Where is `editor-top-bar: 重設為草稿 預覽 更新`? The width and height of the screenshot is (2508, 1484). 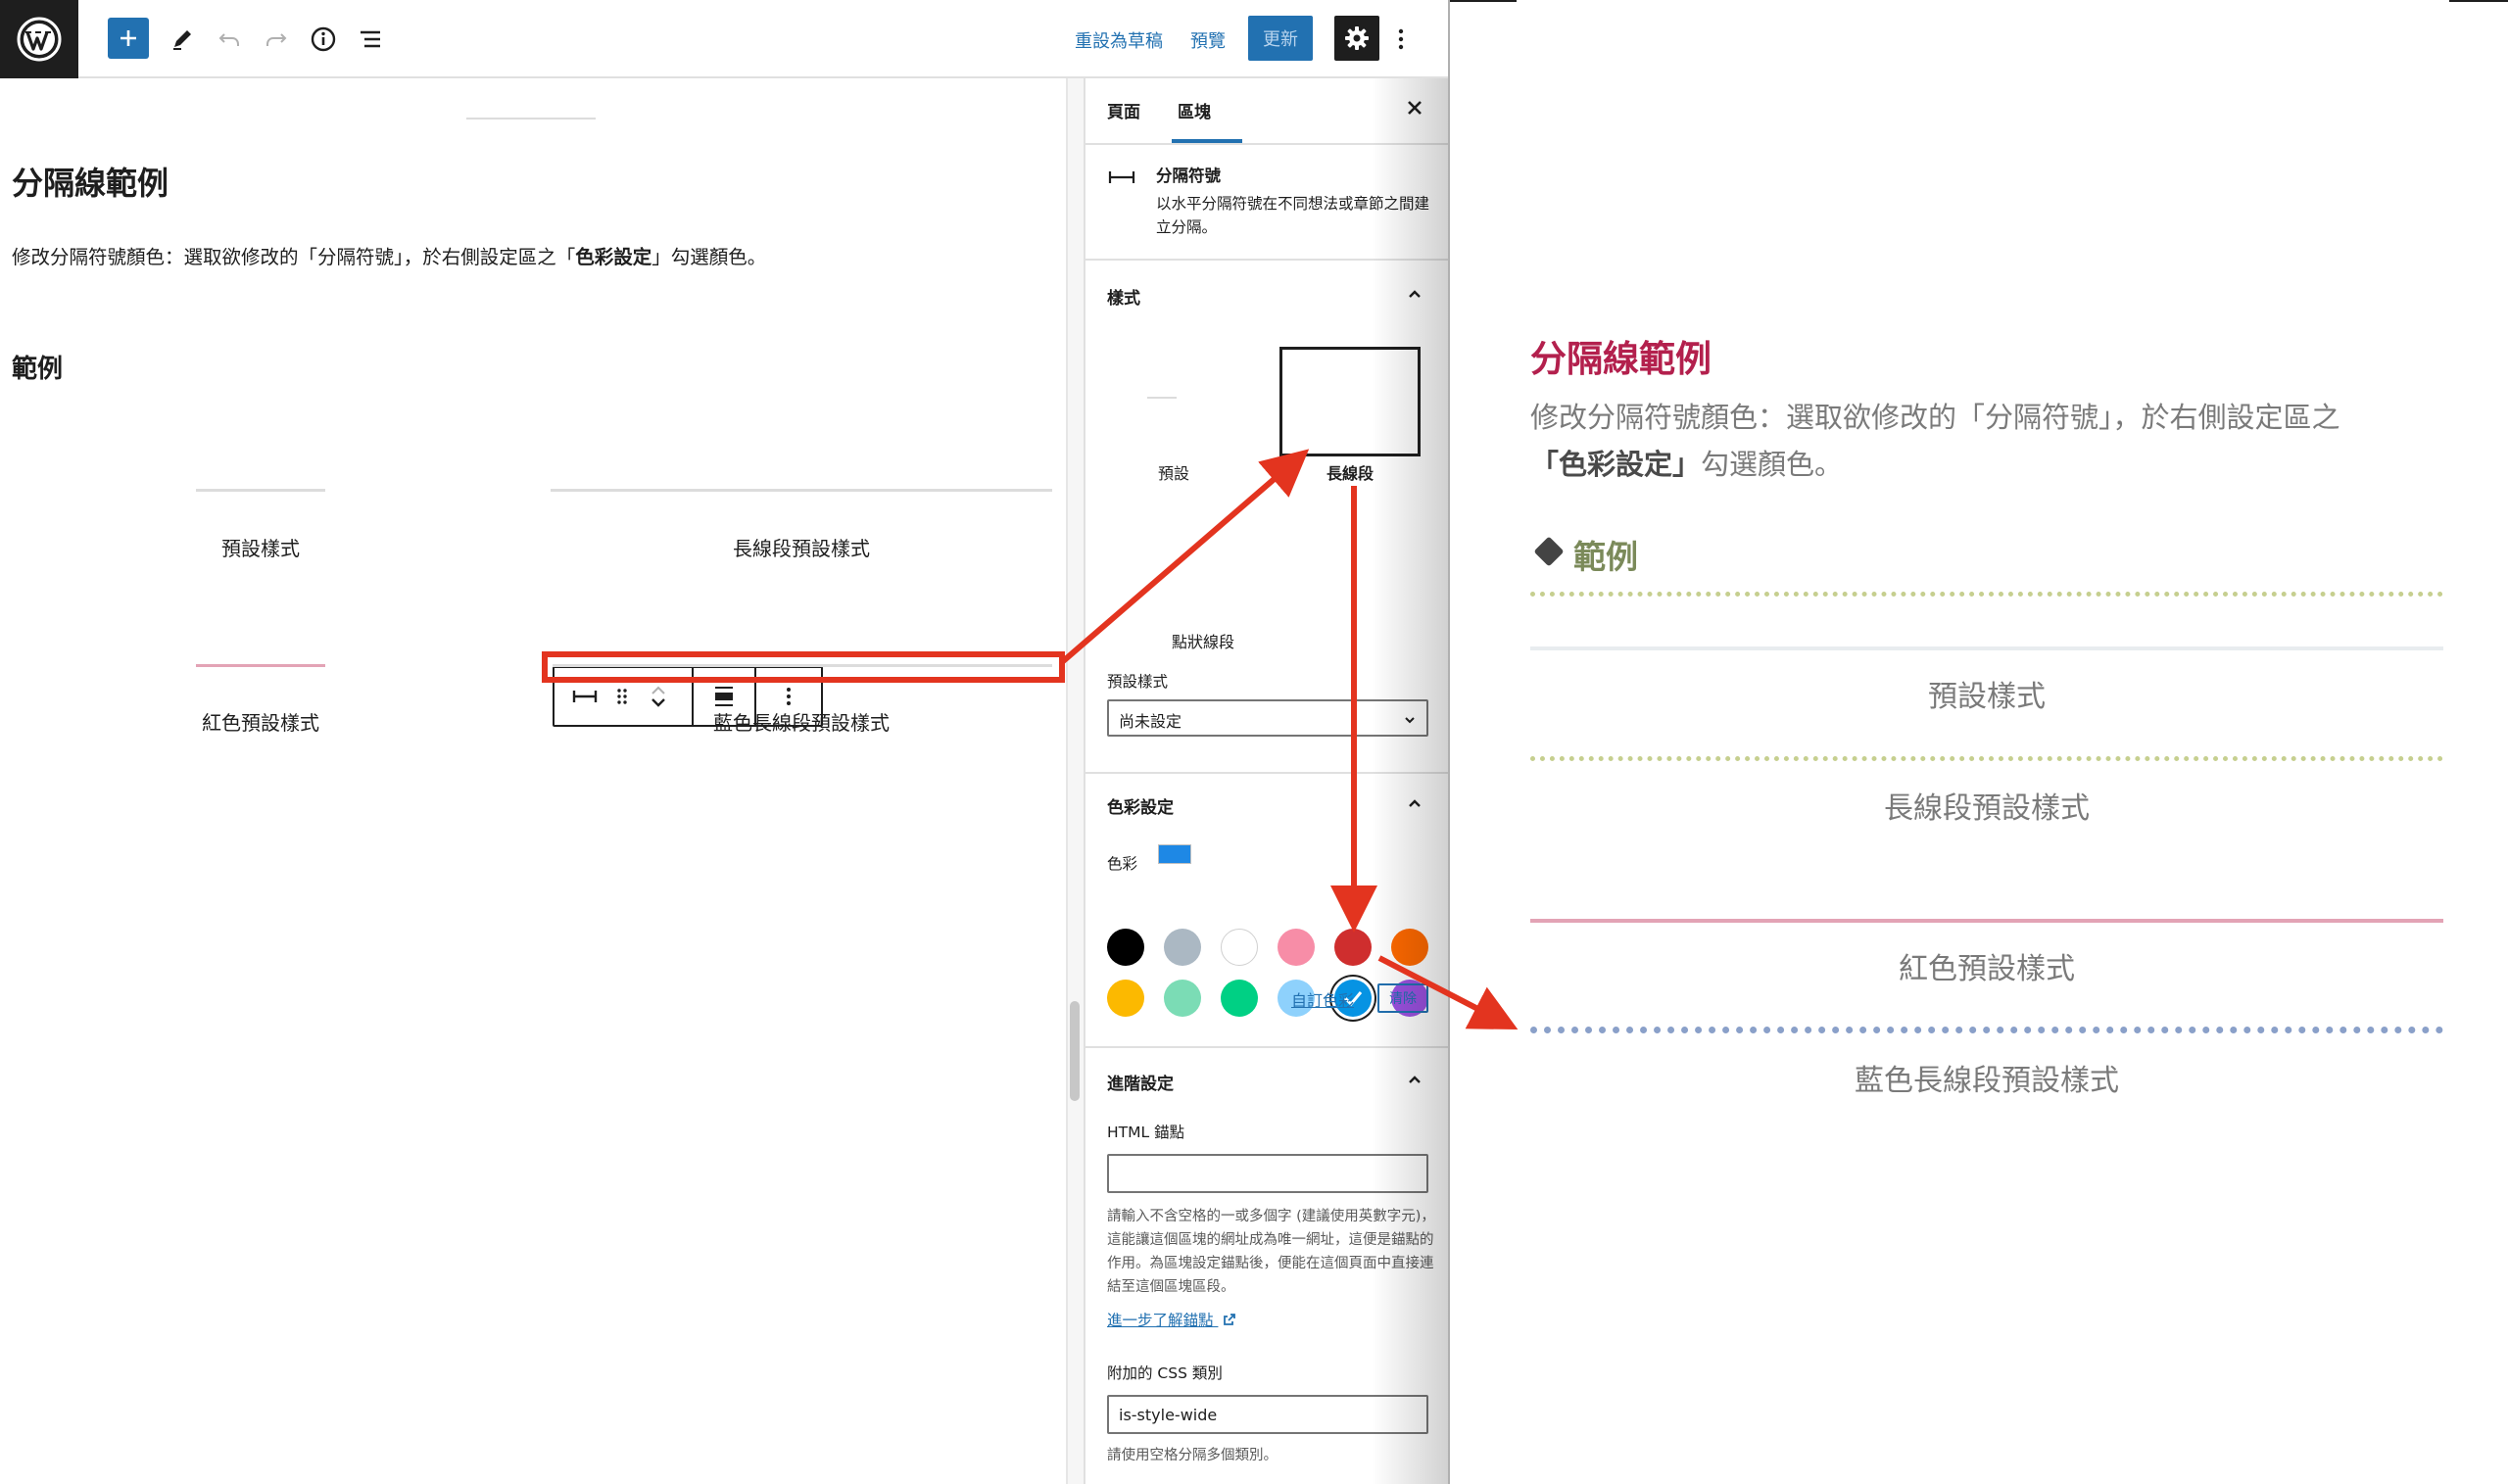 editor-top-bar: 重設為草稿 預覽 更新 is located at coordinates (724, 39).